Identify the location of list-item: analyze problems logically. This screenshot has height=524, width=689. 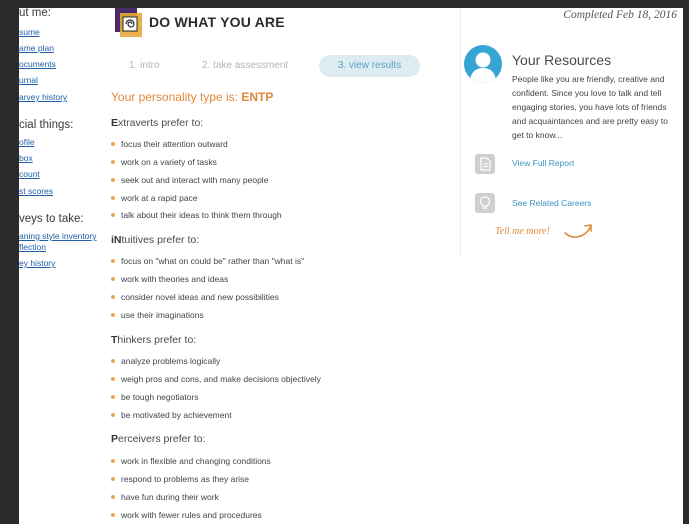
(165, 361).